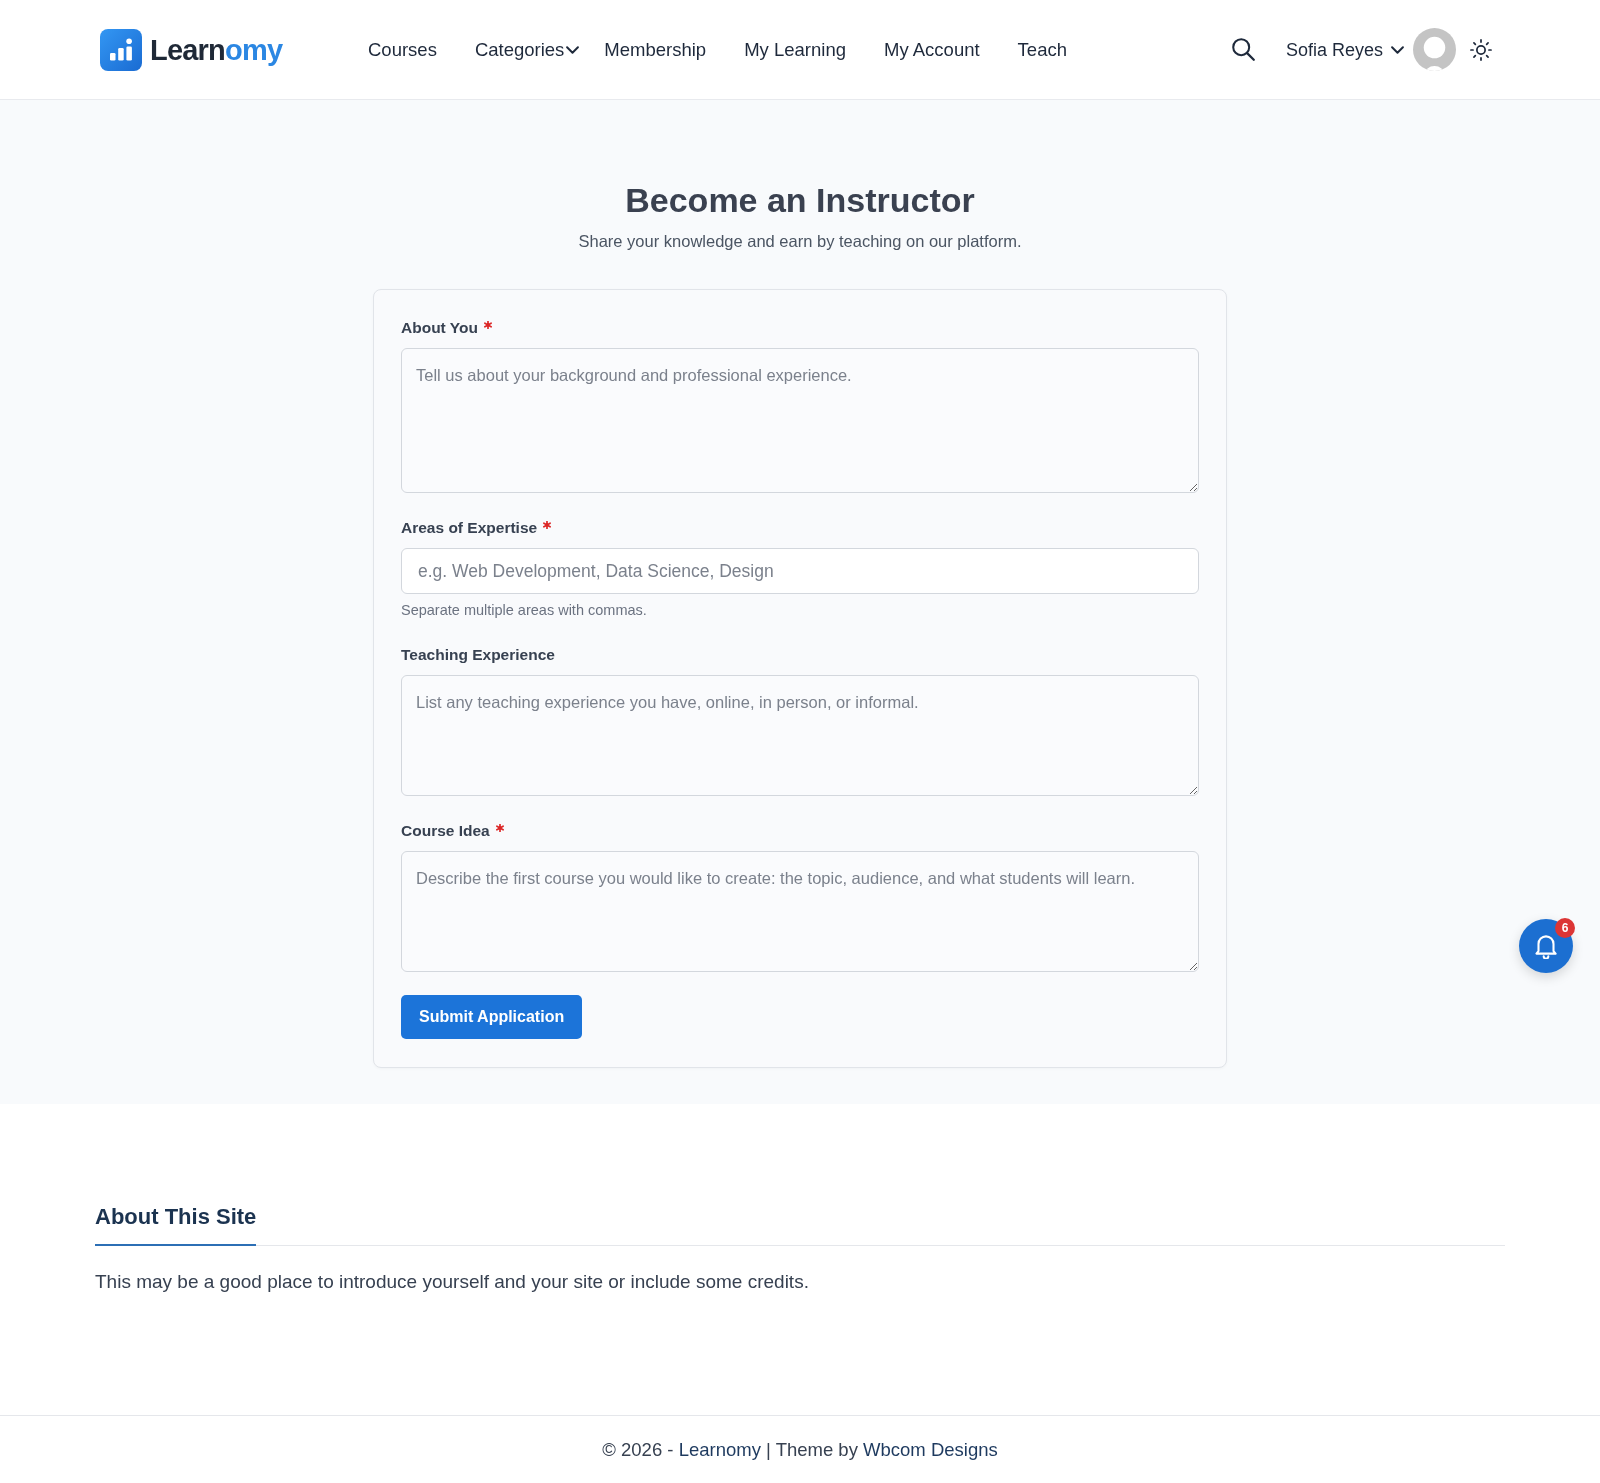 The image size is (1600, 1483). What do you see at coordinates (527, 49) in the screenshot?
I see `nav-link: Categories` at bounding box center [527, 49].